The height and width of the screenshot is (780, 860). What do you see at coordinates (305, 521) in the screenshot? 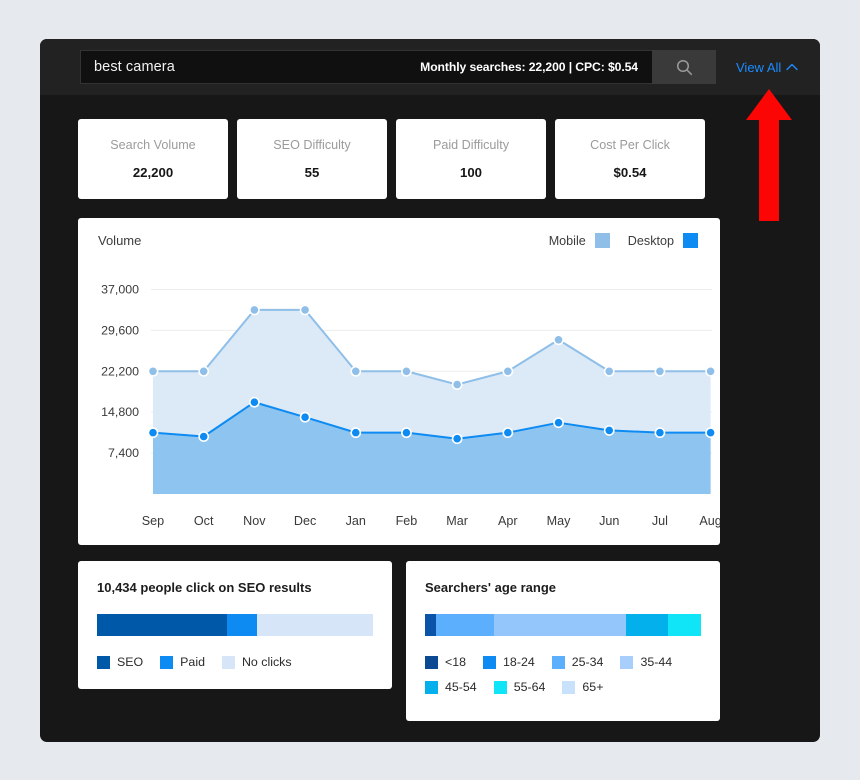
I see `x-axis-tick-label: Dec` at bounding box center [305, 521].